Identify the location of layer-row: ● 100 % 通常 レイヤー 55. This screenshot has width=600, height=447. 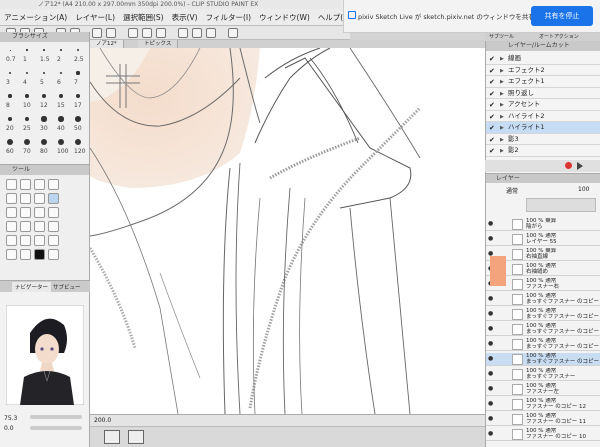
(543, 239).